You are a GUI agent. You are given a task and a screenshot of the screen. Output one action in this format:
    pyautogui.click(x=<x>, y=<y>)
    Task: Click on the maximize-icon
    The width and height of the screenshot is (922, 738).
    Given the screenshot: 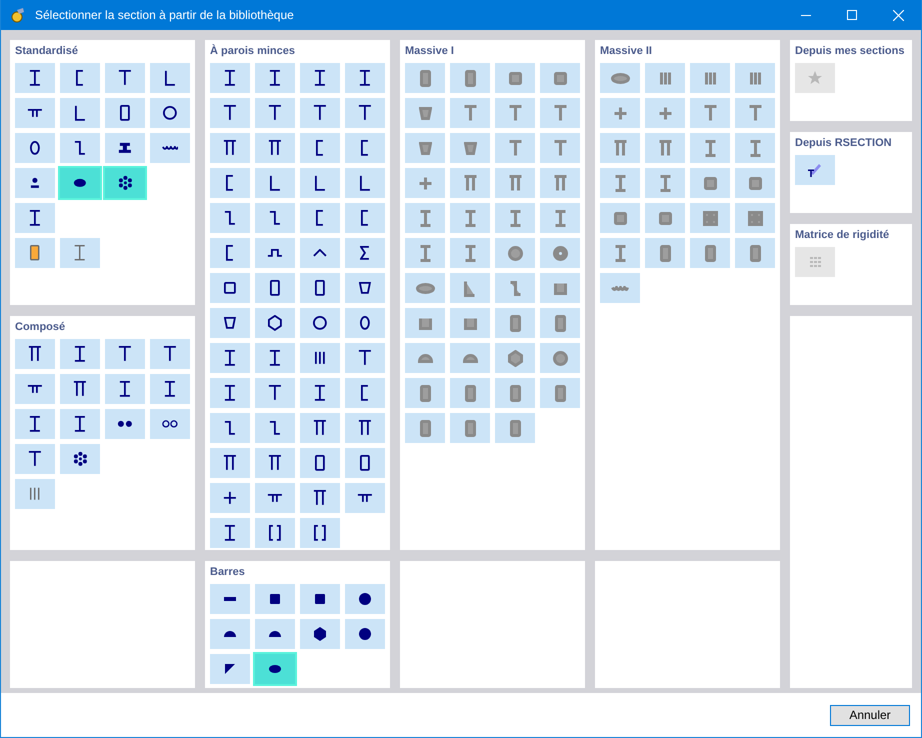 What is the action you would take?
    pyautogui.click(x=852, y=15)
    